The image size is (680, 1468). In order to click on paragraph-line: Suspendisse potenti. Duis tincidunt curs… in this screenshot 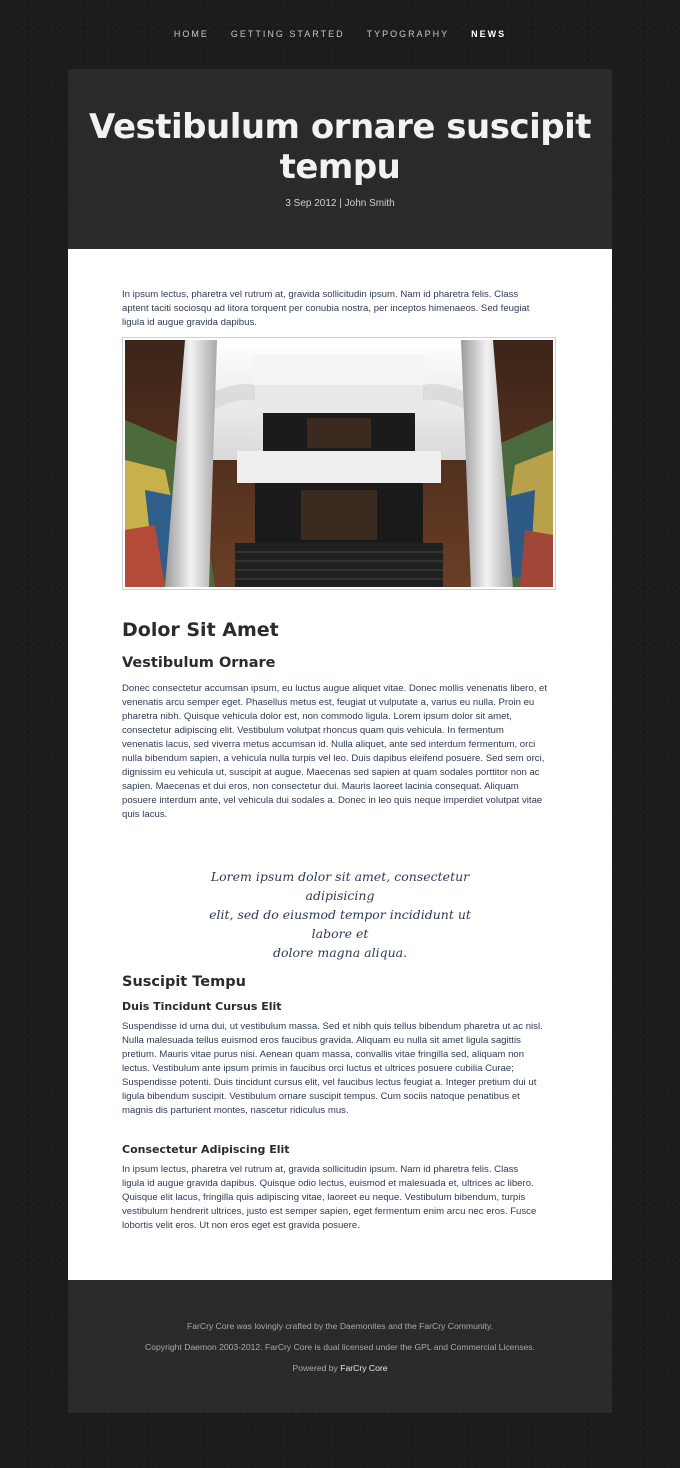, I will do `click(329, 1082)`.